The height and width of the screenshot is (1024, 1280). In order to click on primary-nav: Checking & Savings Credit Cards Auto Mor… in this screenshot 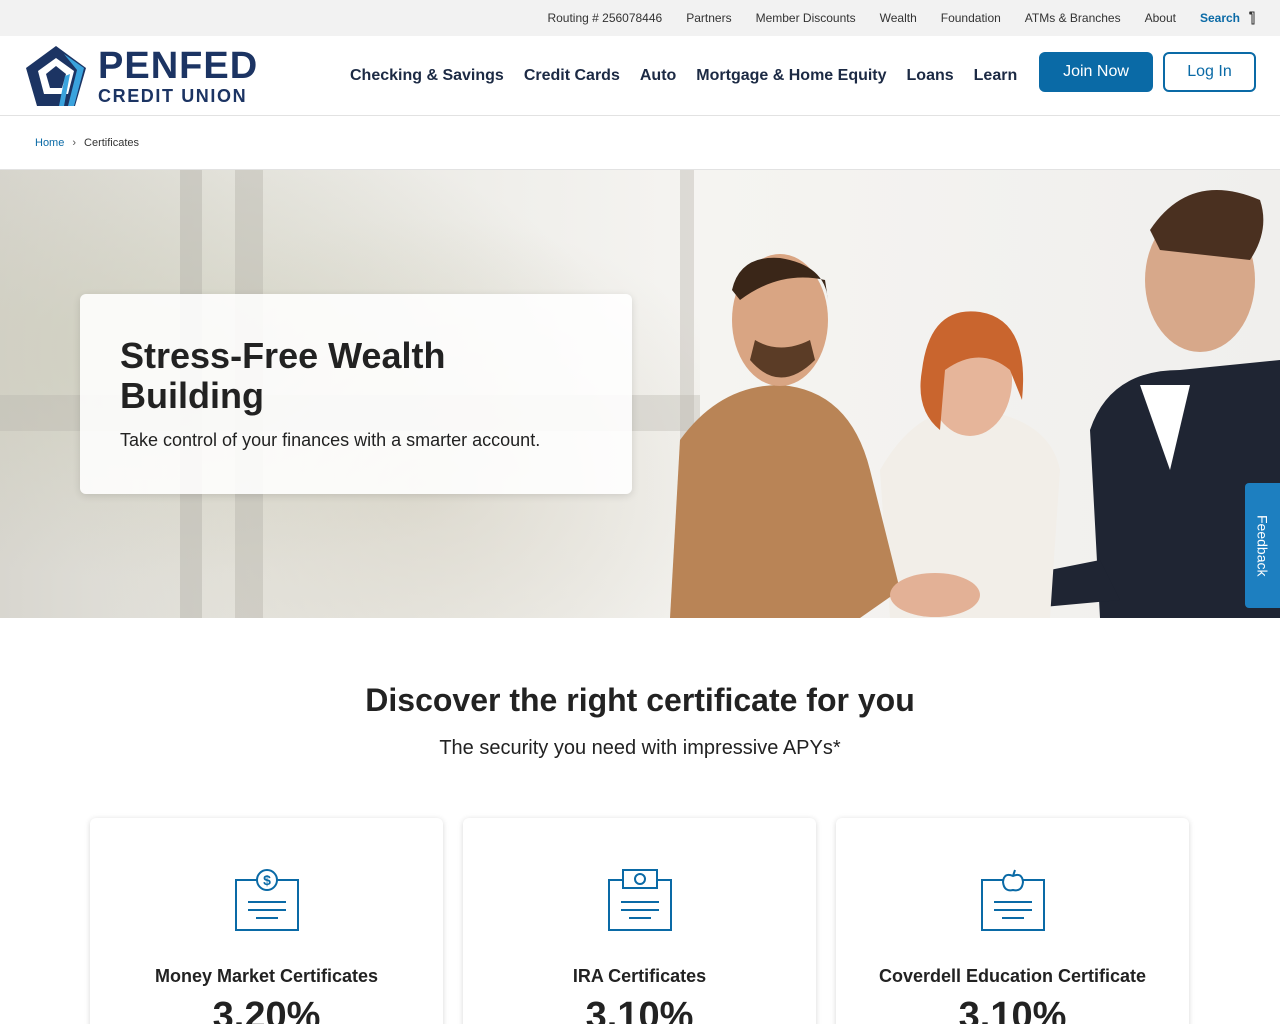, I will do `click(683, 76)`.